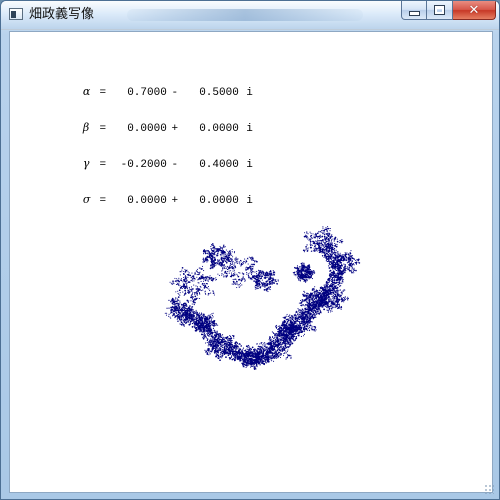 The image size is (500, 500). Describe the element at coordinates (474, 10) in the screenshot. I see `close-button: ✕` at that location.